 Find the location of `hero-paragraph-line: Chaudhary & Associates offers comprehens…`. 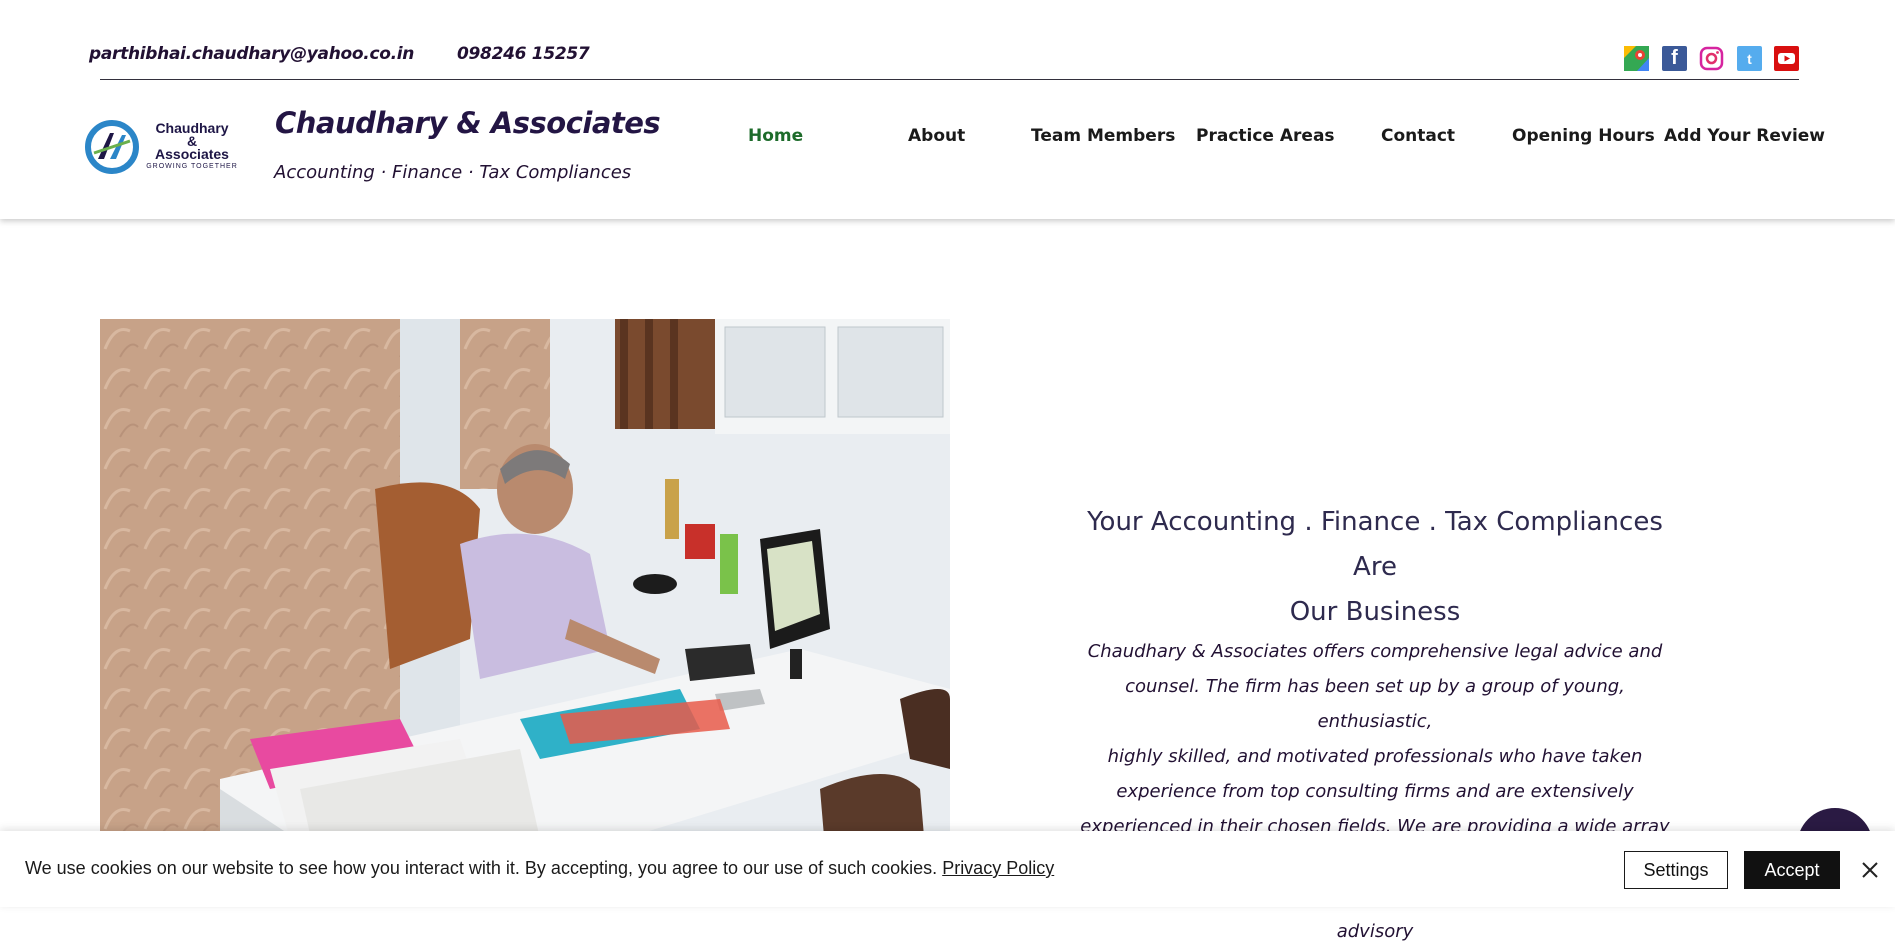

hero-paragraph-line: Chaudhary & Associates offers comprehens… is located at coordinates (1375, 651).